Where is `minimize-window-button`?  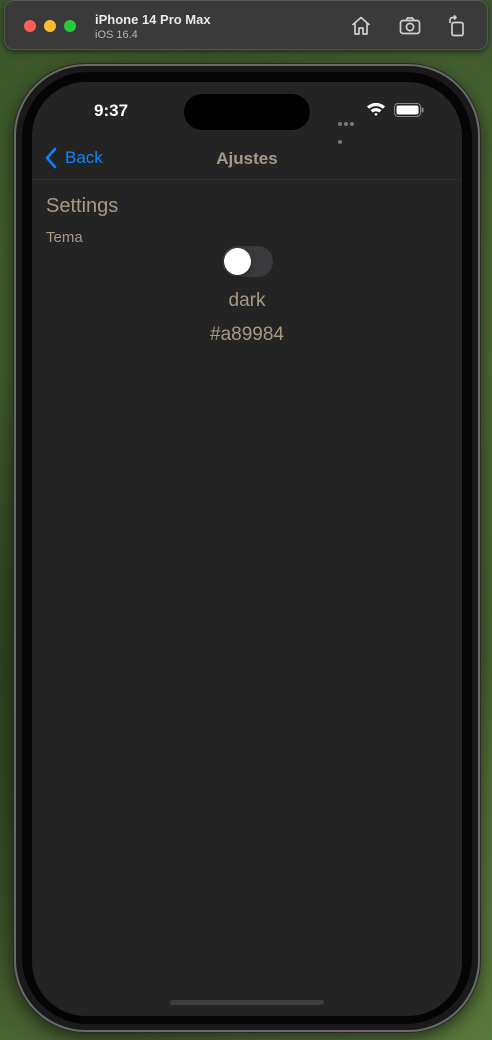 minimize-window-button is located at coordinates (50, 26).